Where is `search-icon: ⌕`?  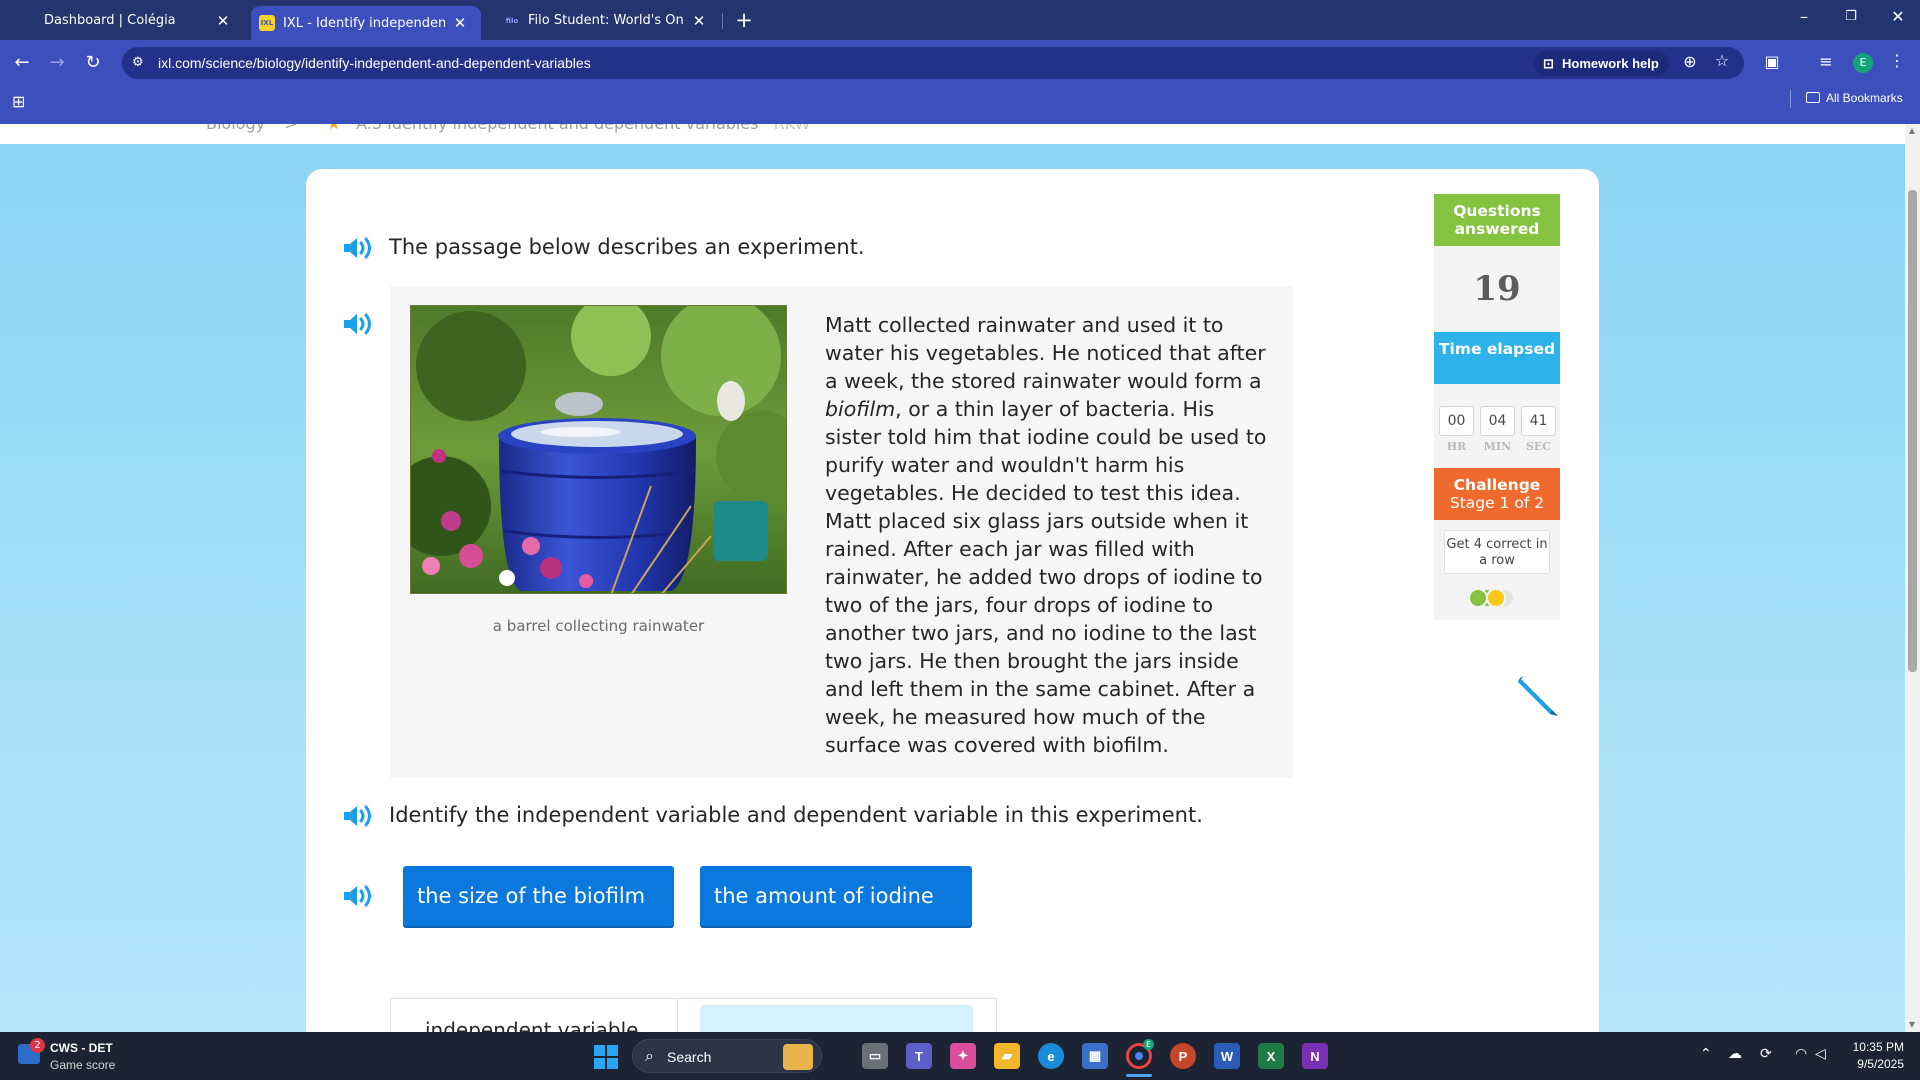 search-icon: ⌕ is located at coordinates (649, 1055).